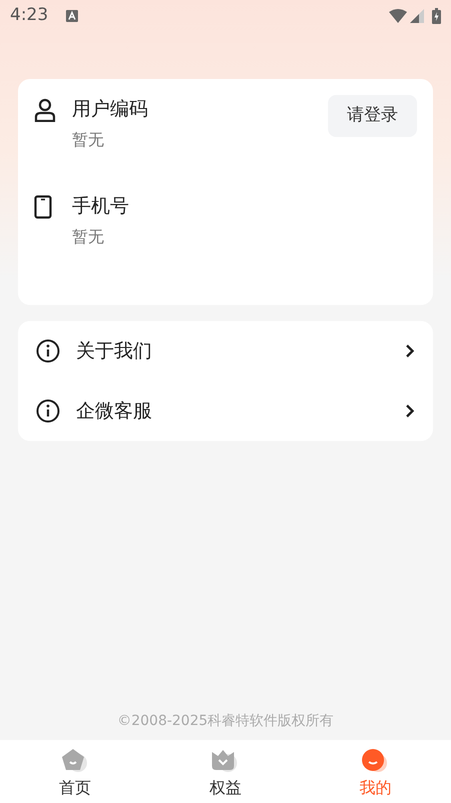  I want to click on tab: 权益, so click(225, 771).